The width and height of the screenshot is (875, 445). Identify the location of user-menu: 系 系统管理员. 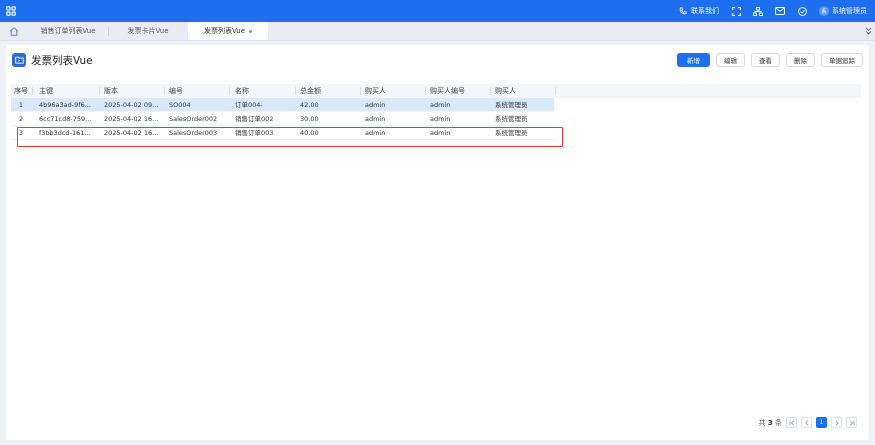
(843, 11).